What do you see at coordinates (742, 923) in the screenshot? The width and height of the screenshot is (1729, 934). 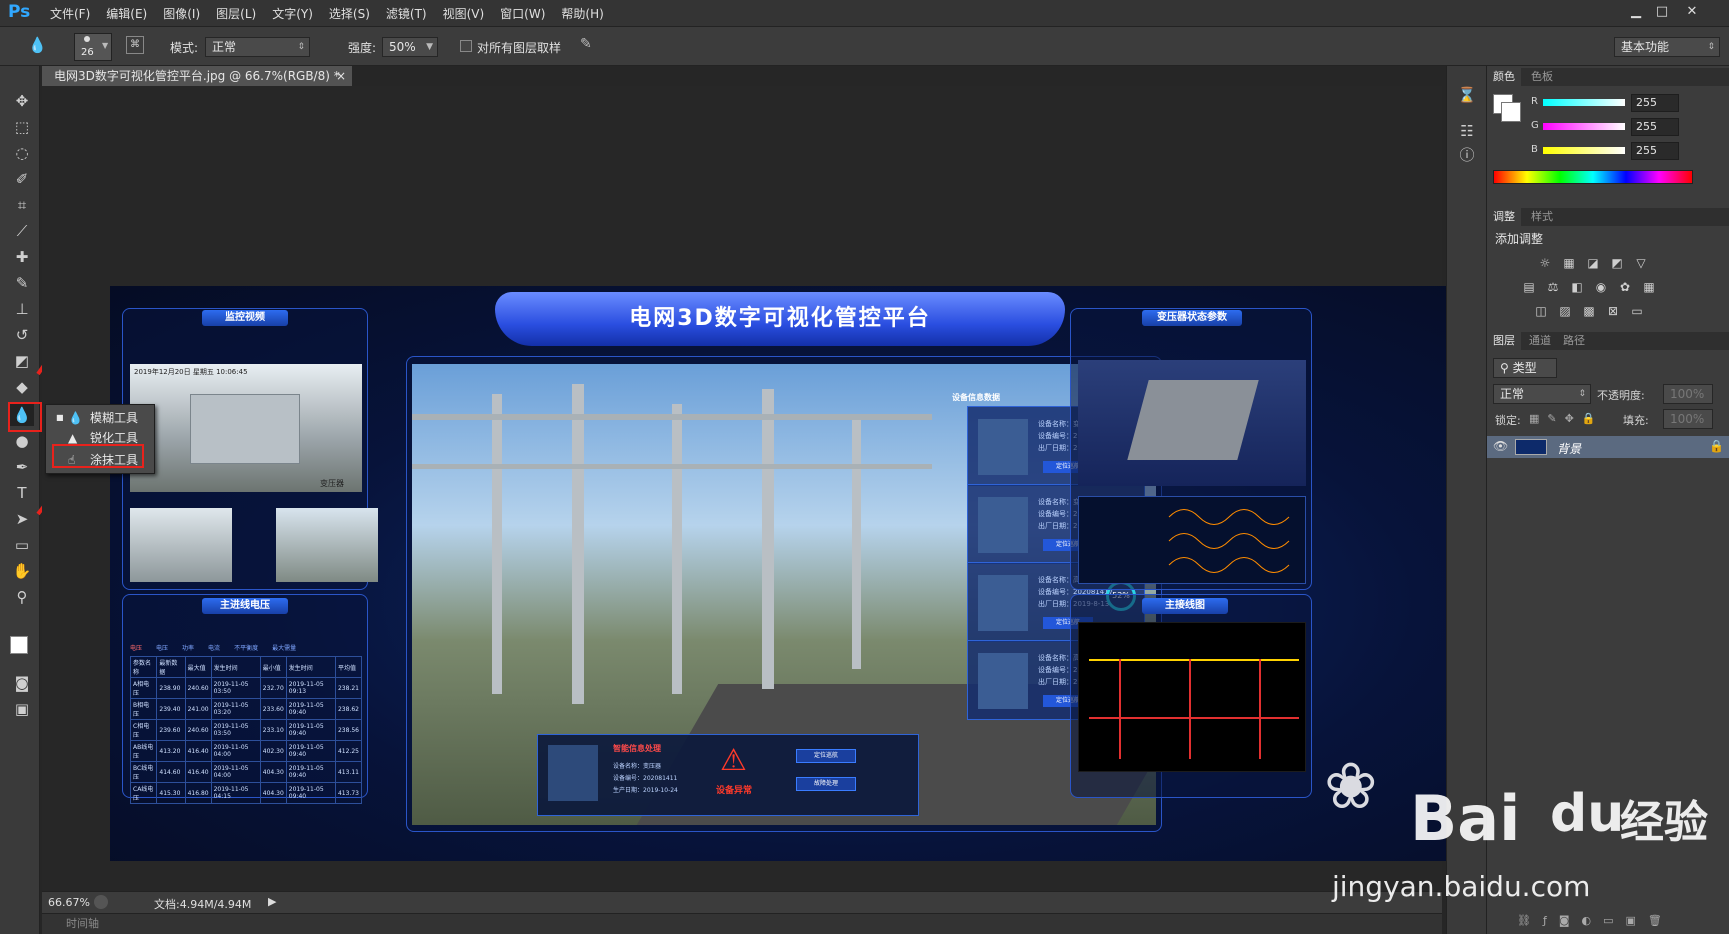 I see `timeline-panel: 时间轴` at bounding box center [742, 923].